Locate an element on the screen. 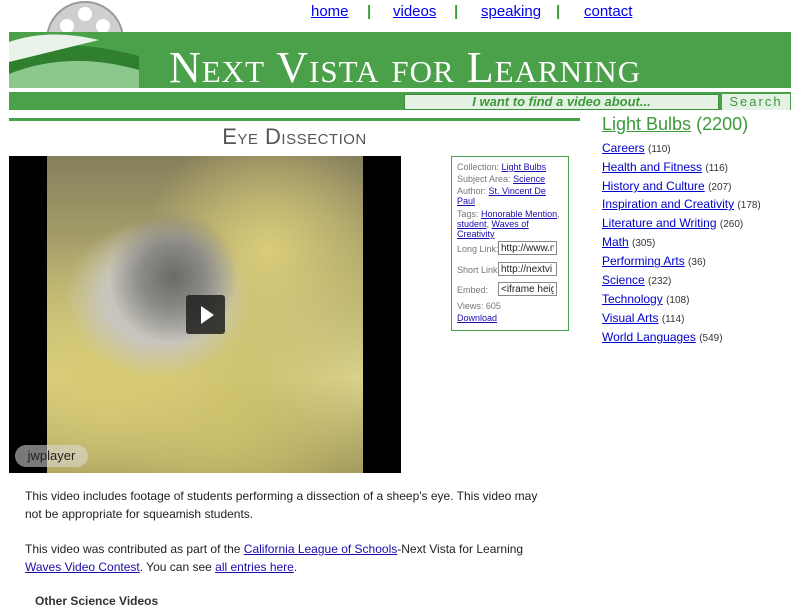 The width and height of the screenshot is (800, 608). tag-link: student is located at coordinates (472, 224).